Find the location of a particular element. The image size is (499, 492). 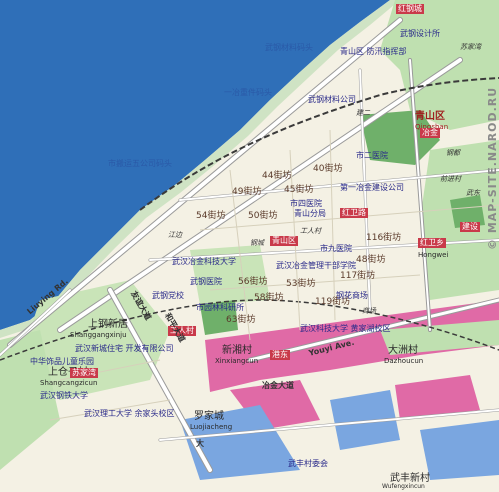

block-label: 63街坊 is located at coordinates (241, 320).